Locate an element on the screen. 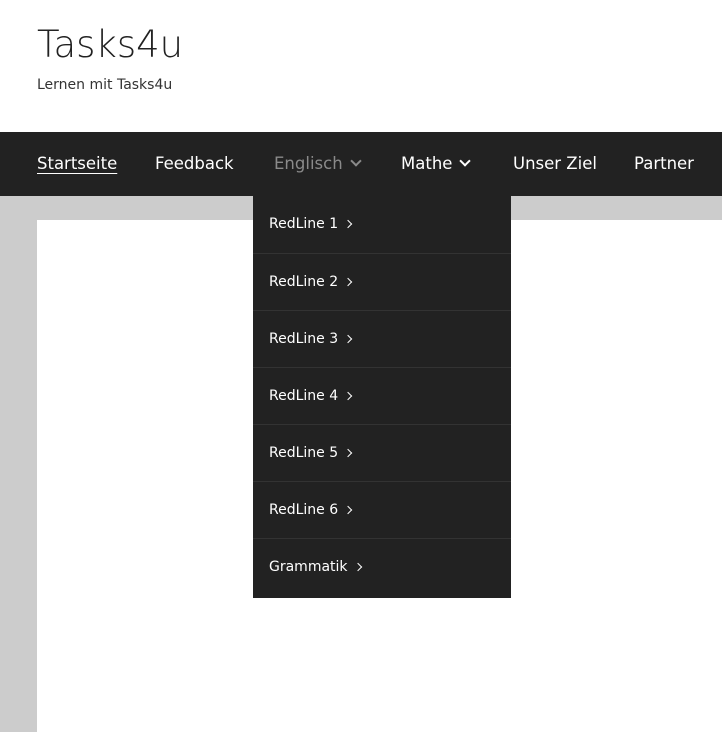 The image size is (722, 732). nav-item-label: Startseite is located at coordinates (77, 163).